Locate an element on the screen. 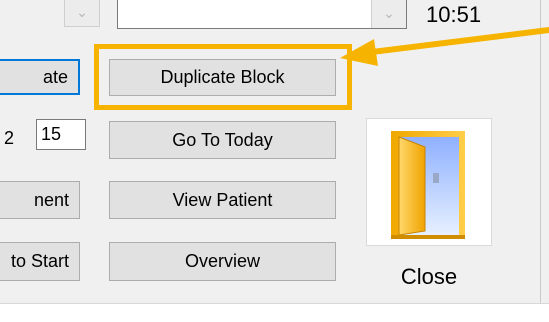 This screenshot has width=549, height=322. go-to-today-button: Go To Today is located at coordinates (222, 140).